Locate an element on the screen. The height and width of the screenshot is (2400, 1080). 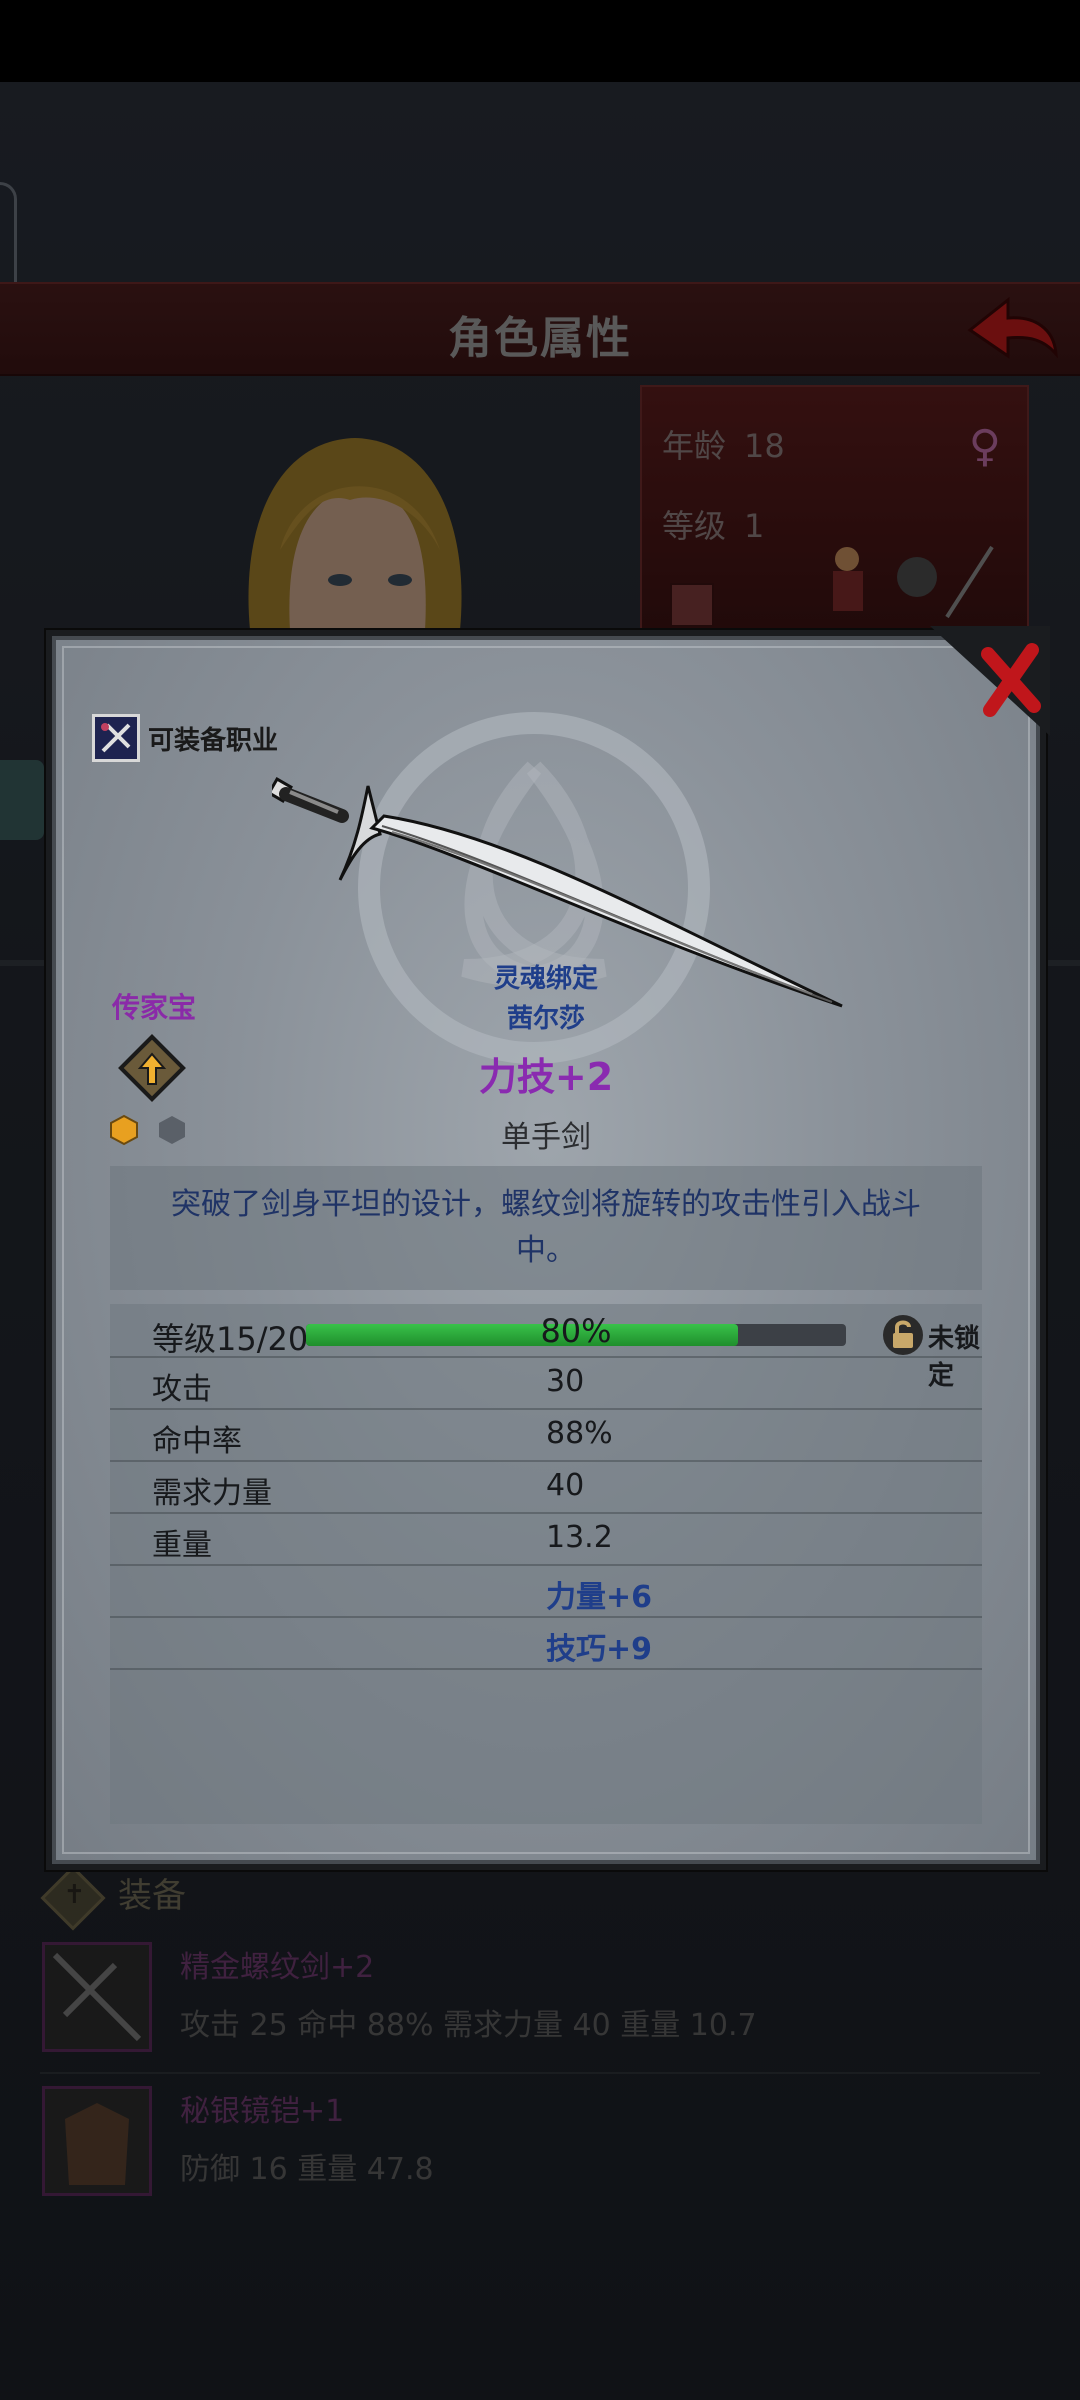
stat-value: 88% is located at coordinates (579, 1433).